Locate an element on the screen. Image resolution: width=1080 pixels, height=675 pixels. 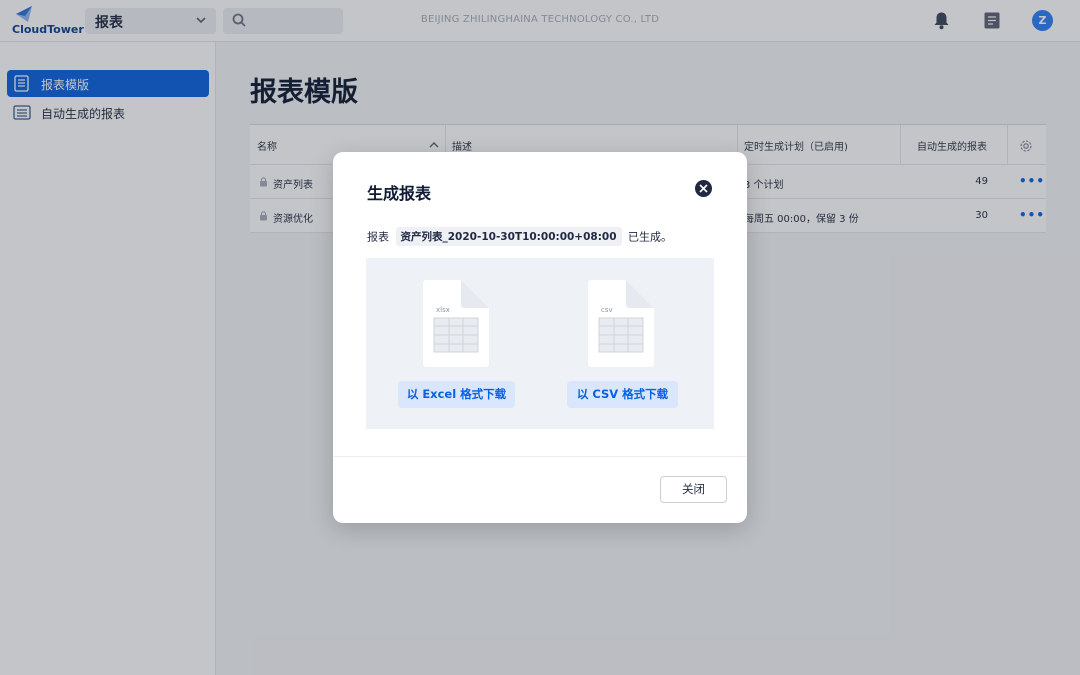
close-x-icon is located at coordinates (703, 188).